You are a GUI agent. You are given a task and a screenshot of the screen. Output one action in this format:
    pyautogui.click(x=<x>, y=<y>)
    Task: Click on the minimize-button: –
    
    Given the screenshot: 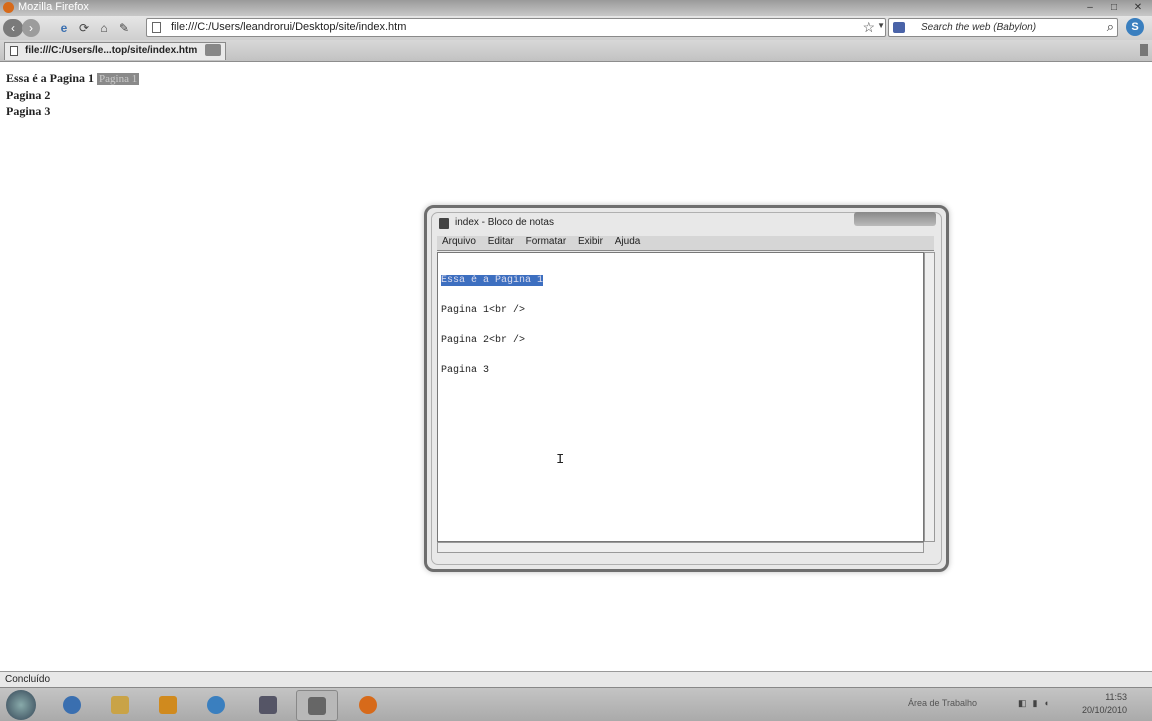 What is the action you would take?
    pyautogui.click(x=1090, y=7)
    